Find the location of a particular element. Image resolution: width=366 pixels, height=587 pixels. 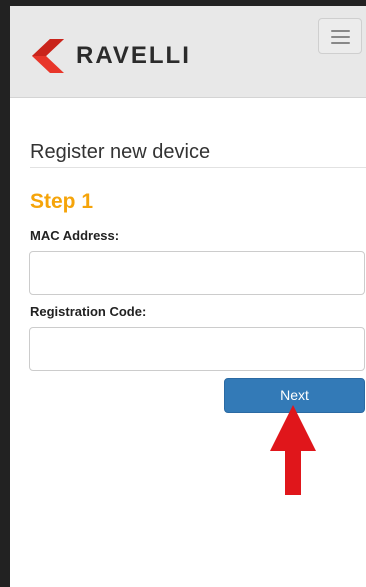

hamburger-menu-icon is located at coordinates (340, 31).